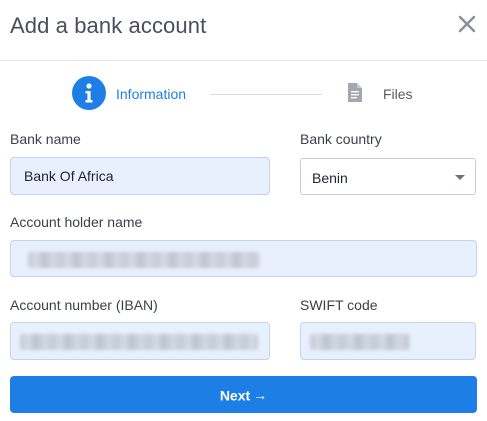 The width and height of the screenshot is (487, 421). What do you see at coordinates (108, 25) in the screenshot?
I see `dialog-title: Add a bank account` at bounding box center [108, 25].